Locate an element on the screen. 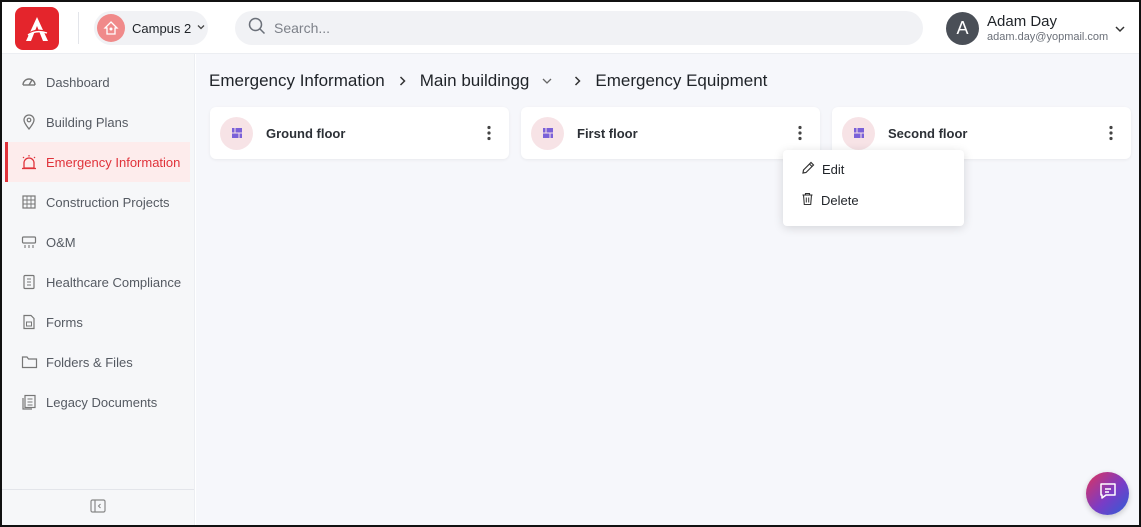  floor-card: First floor is located at coordinates (670, 133).